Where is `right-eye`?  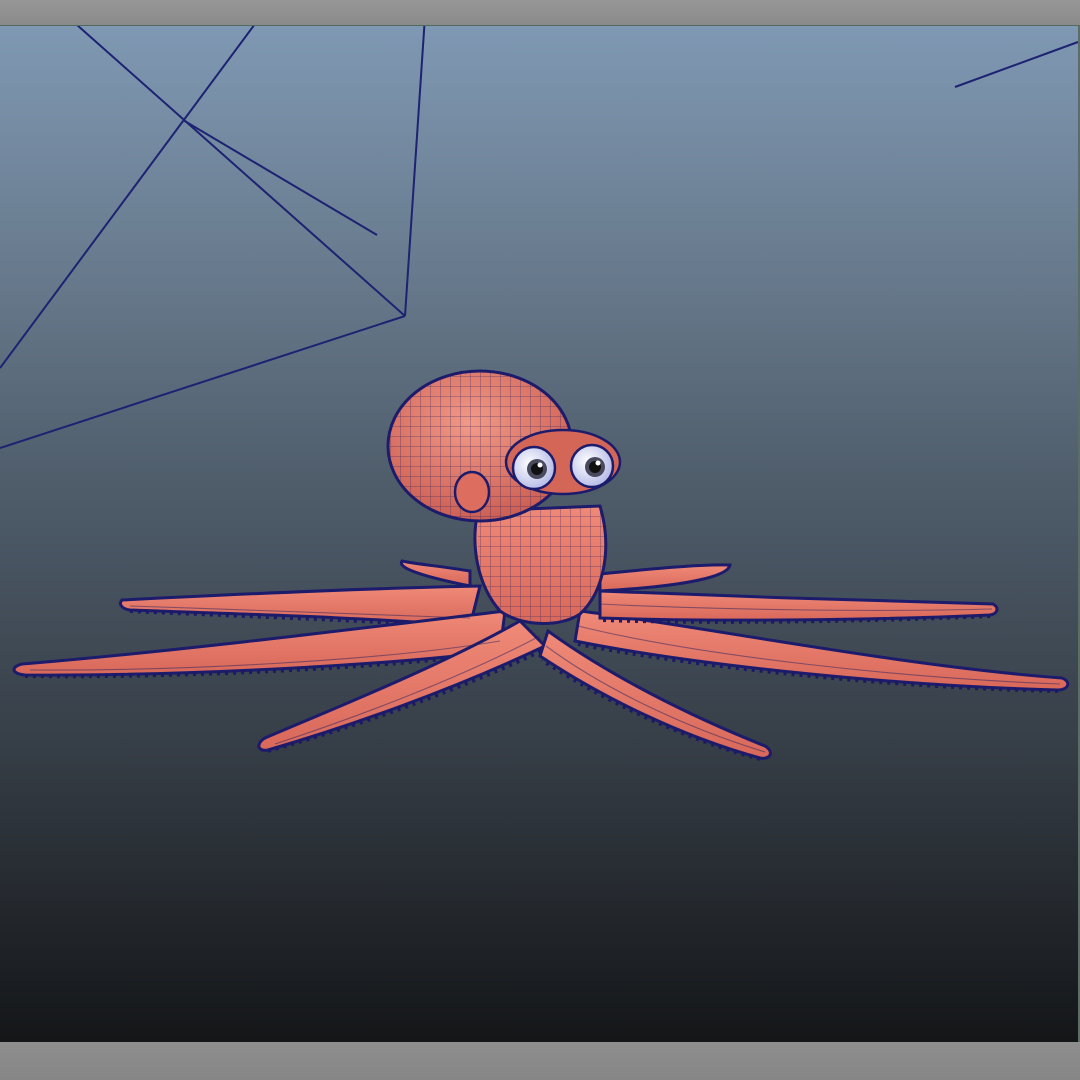
right-eye is located at coordinates (592, 466).